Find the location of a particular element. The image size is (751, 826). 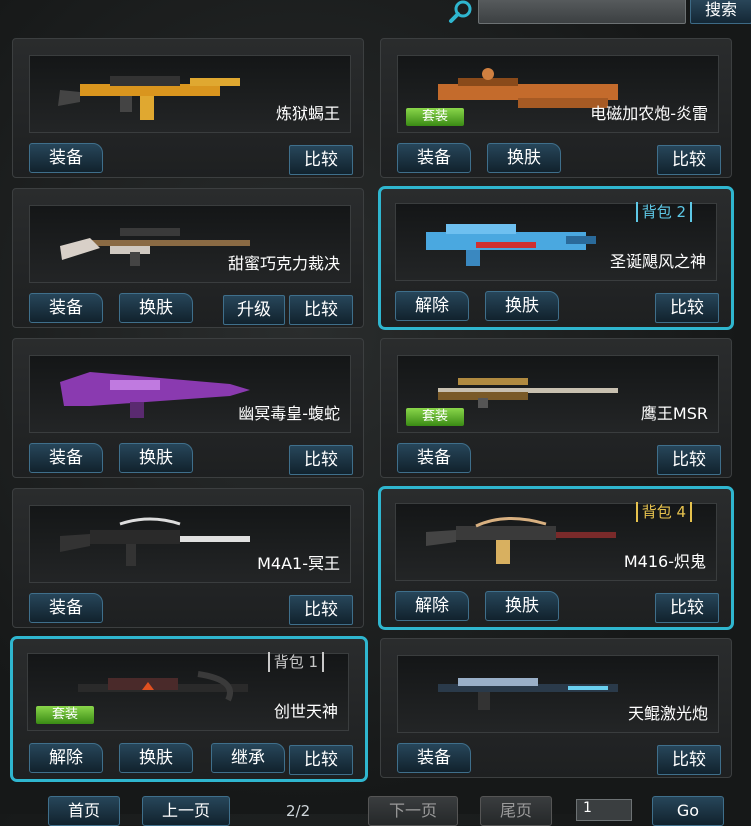

weapon-name: 圣诞飓风之神 is located at coordinates (657, 261).